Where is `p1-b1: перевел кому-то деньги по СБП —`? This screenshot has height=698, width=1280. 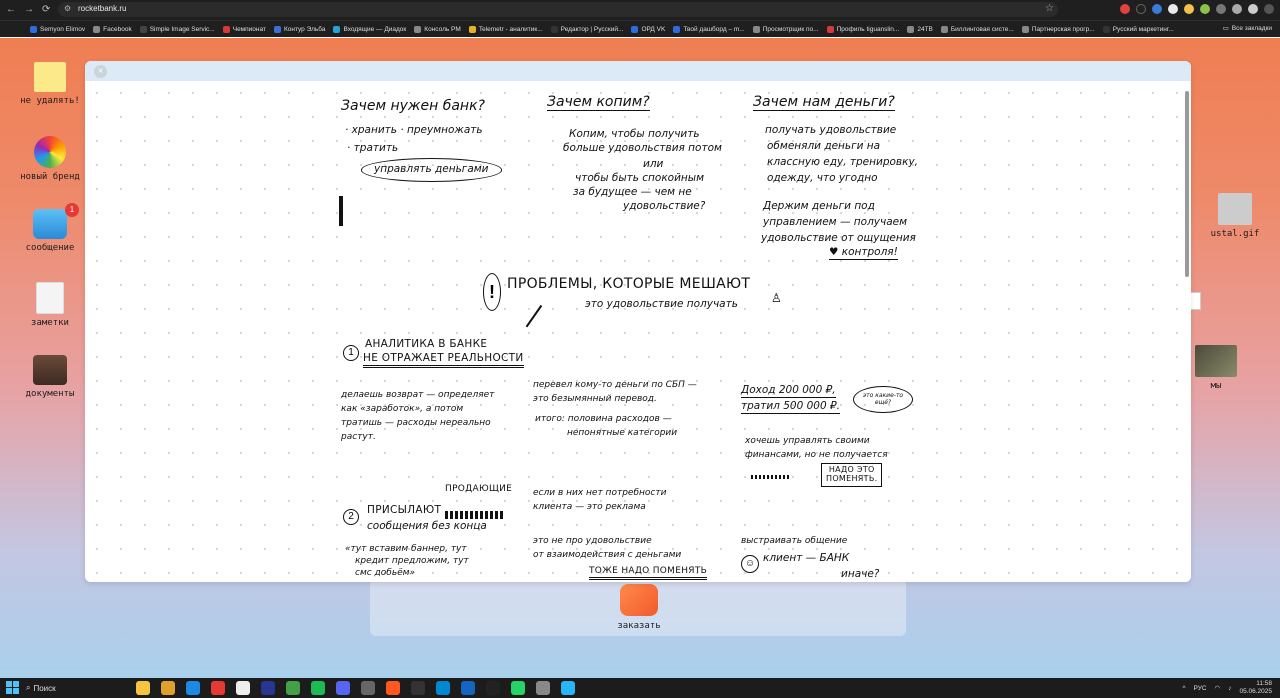
p1-b1: перевел кому-то деньги по СБП — is located at coordinates (615, 385).